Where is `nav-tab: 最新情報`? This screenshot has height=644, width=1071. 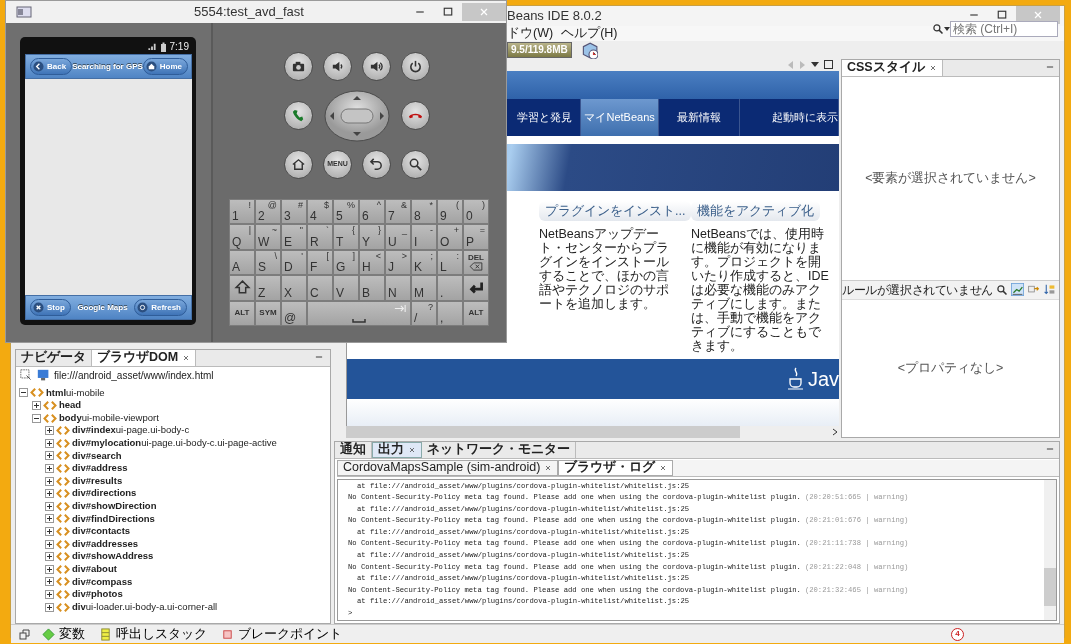 nav-tab: 最新情報 is located at coordinates (699, 117).